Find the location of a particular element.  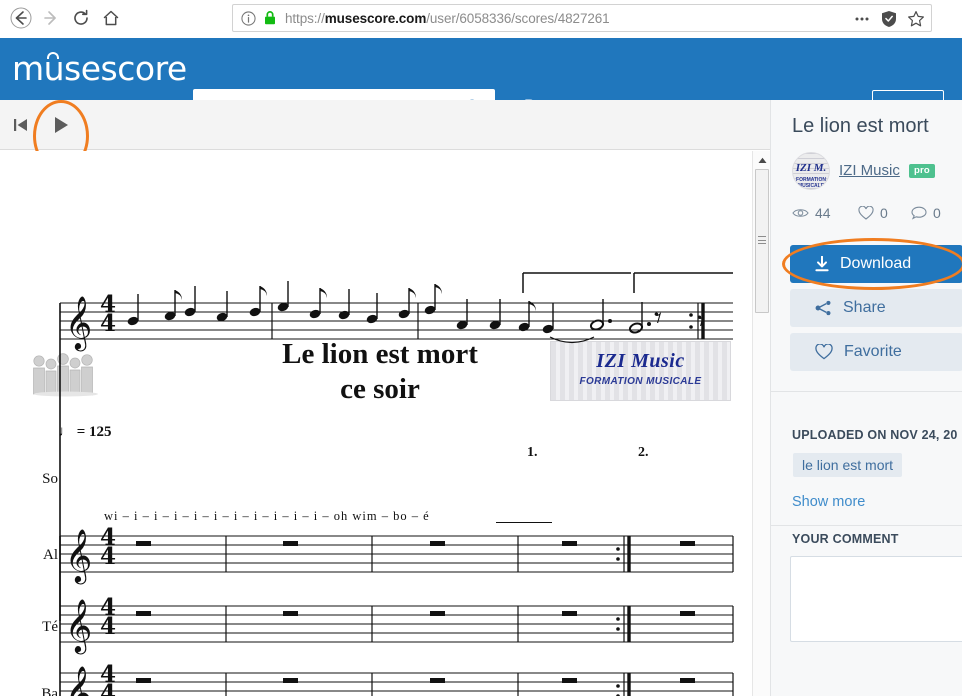

avatar-bottom-text: FORMATION MUSICALE is located at coordinates (811, 183).